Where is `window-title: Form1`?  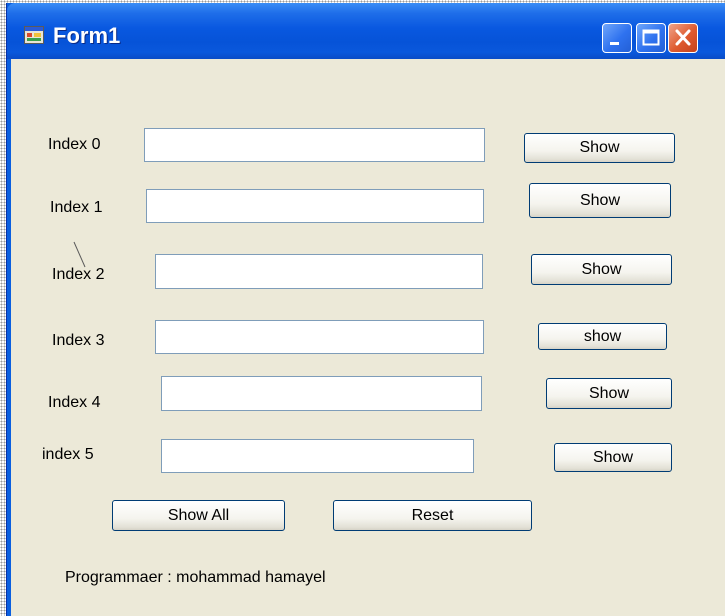
window-title: Form1 is located at coordinates (87, 35).